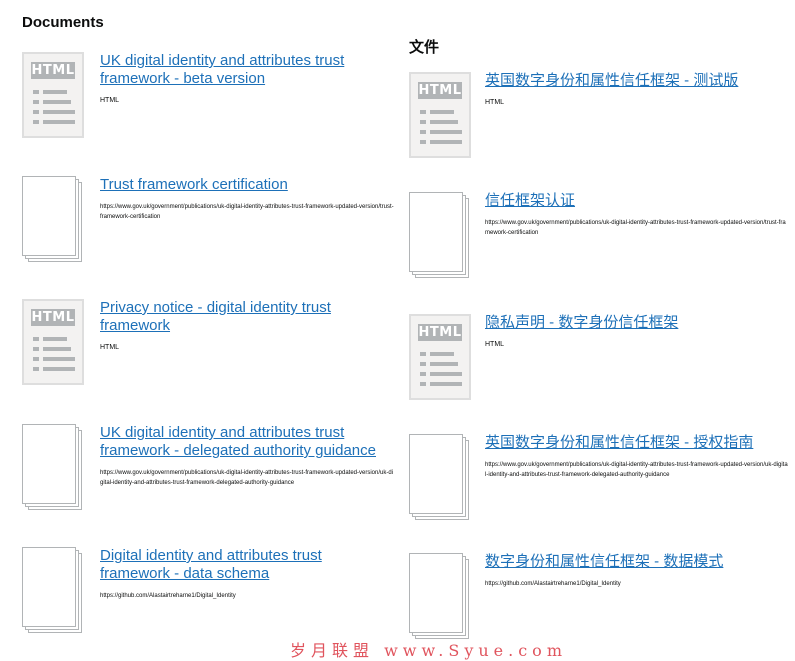 The height and width of the screenshot is (661, 795). Describe the element at coordinates (247, 185) in the screenshot. I see `document-title-link: Trust framework certification` at that location.